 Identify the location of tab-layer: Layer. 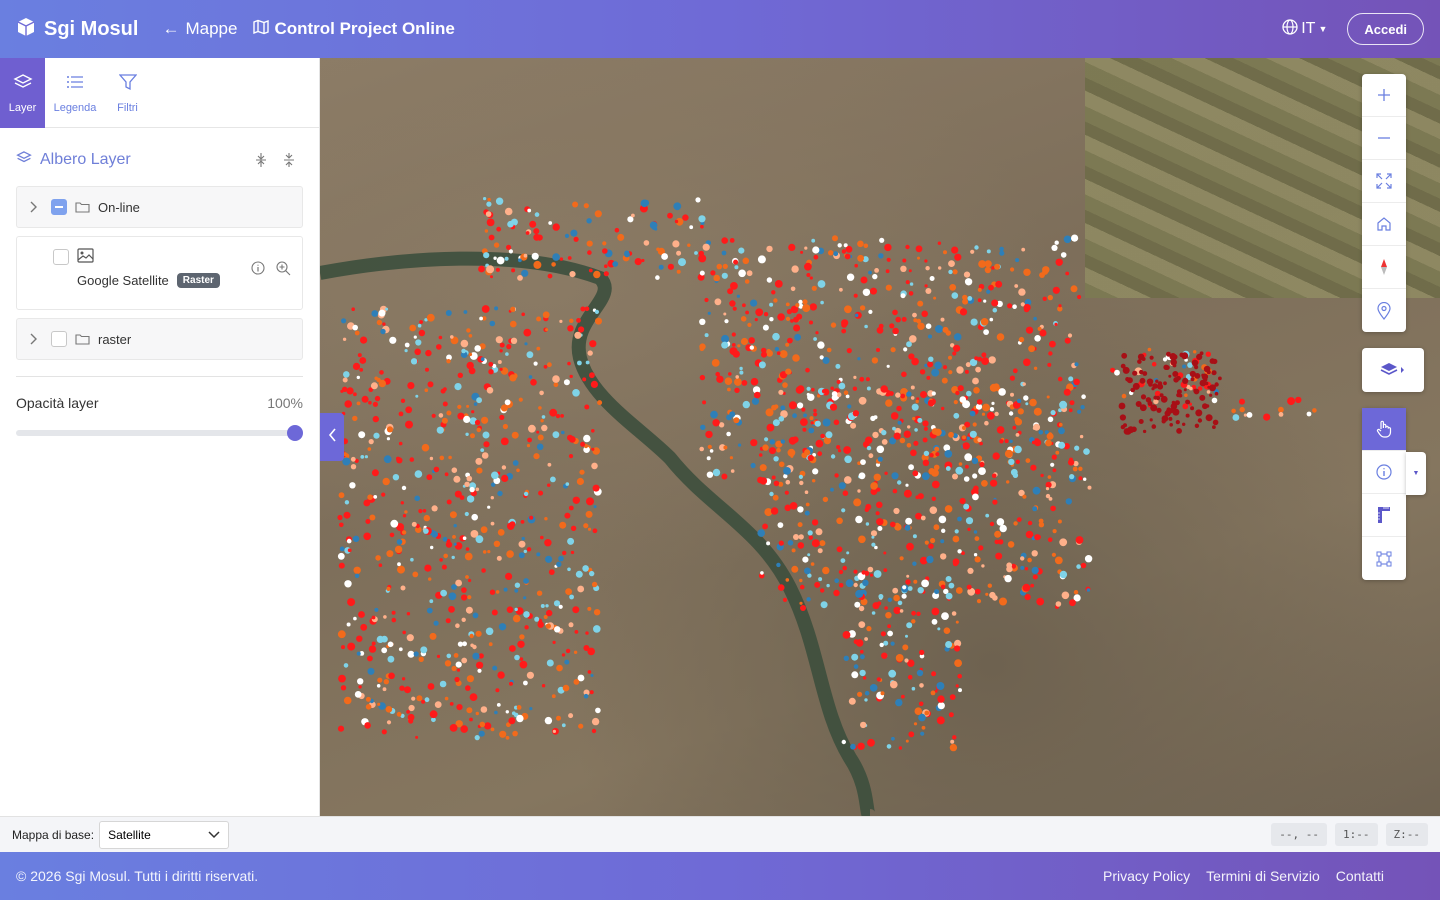
(22, 93).